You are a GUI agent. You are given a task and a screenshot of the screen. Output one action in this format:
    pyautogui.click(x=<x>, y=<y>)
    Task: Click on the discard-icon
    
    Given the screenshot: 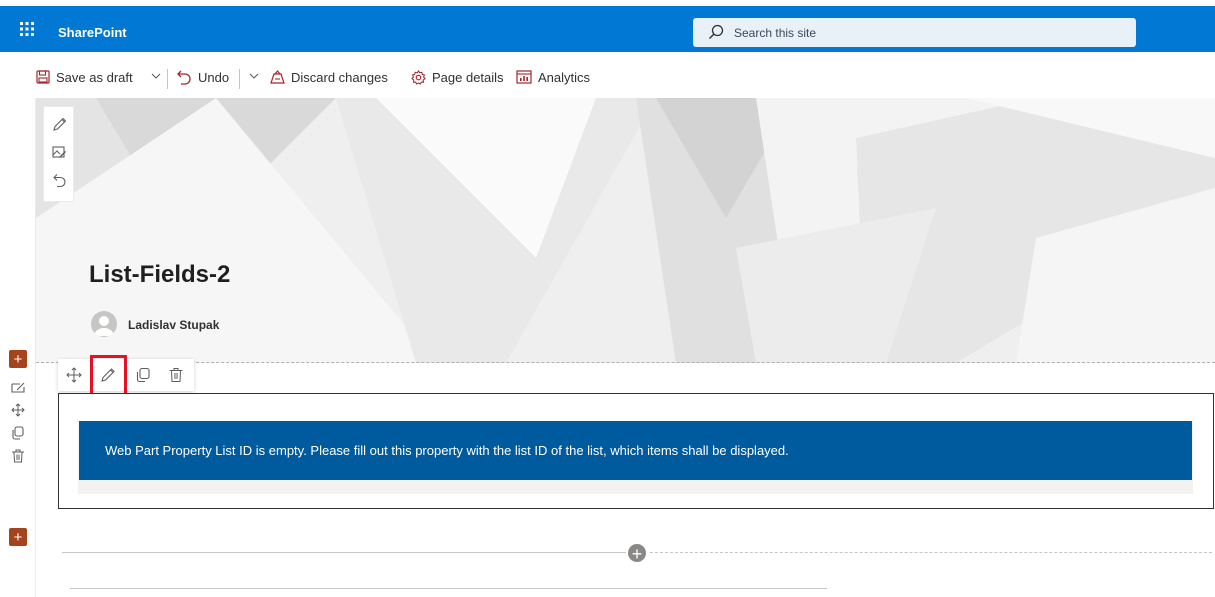 What is the action you would take?
    pyautogui.click(x=277, y=76)
    